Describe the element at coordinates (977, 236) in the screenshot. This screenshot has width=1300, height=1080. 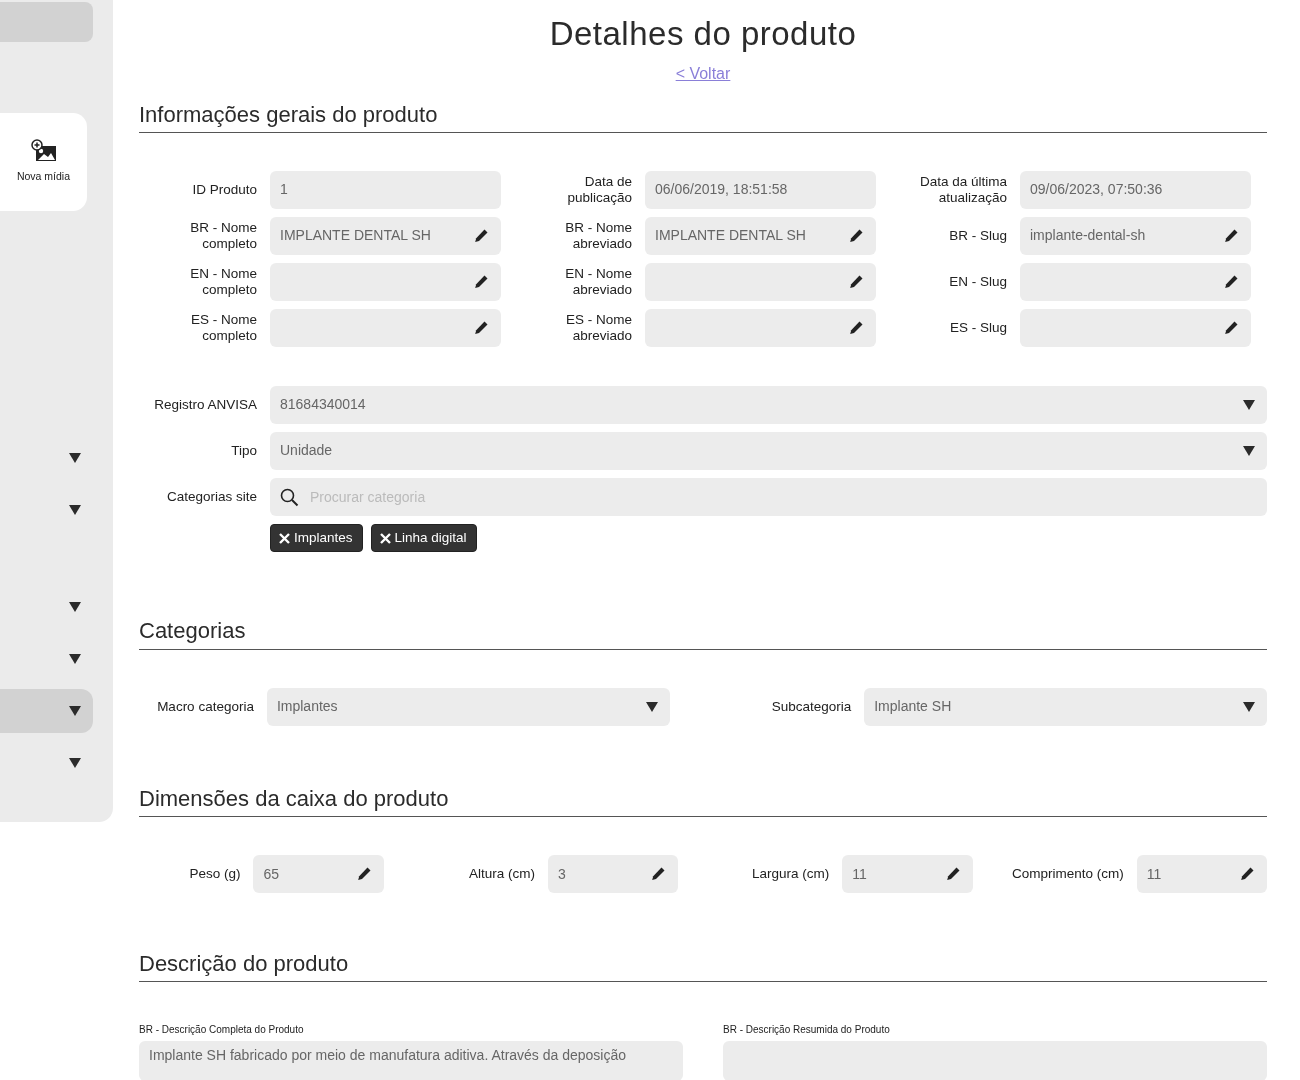
I see `field-label: BR - Slug` at that location.